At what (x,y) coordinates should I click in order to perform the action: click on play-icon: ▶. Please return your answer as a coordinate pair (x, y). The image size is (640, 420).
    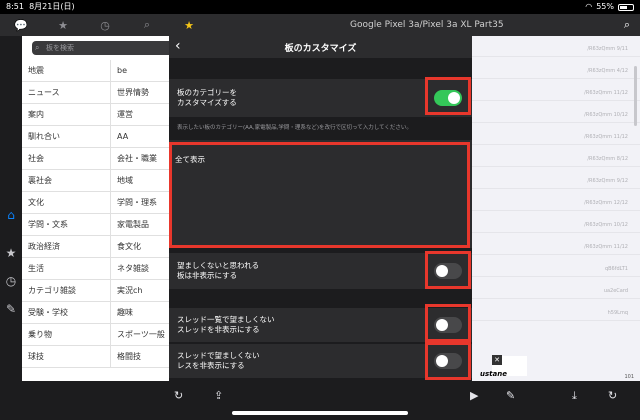
    Looking at the image, I should click on (474, 395).